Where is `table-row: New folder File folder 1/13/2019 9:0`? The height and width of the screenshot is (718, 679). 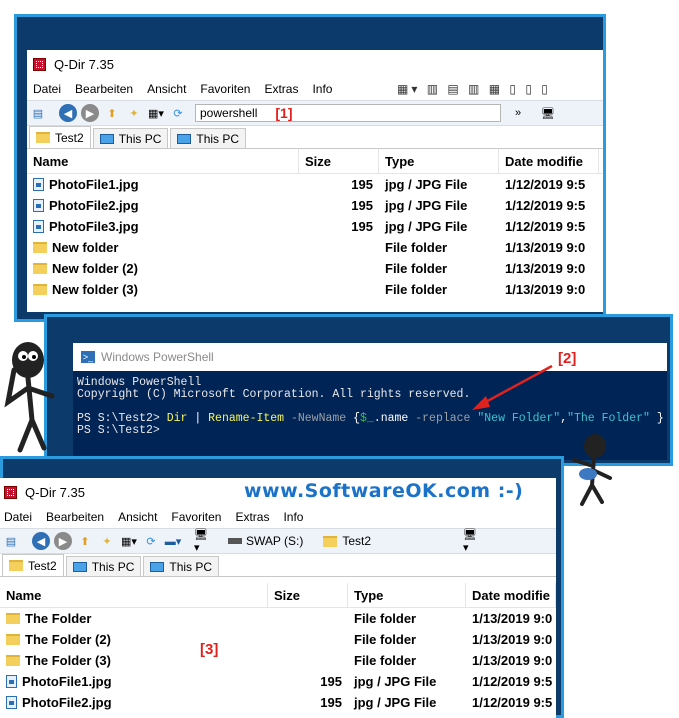
table-row: New folder File folder 1/13/2019 9:0 is located at coordinates (315, 247).